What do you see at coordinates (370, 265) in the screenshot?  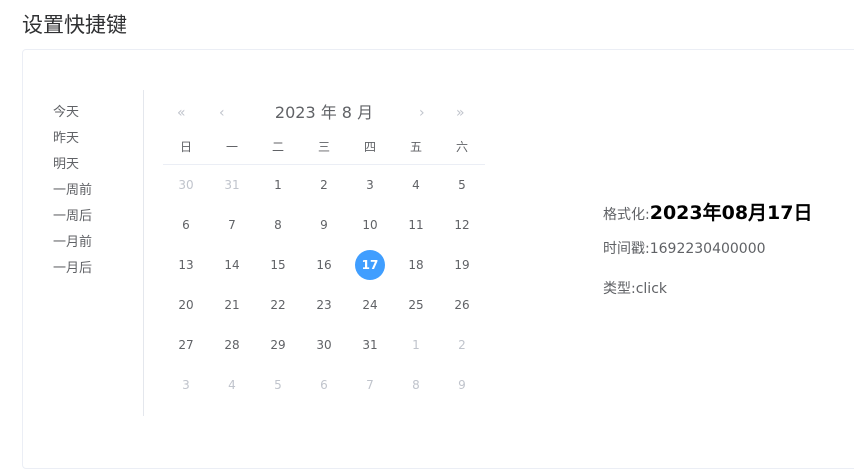 I see `calendar-day-selected: 17` at bounding box center [370, 265].